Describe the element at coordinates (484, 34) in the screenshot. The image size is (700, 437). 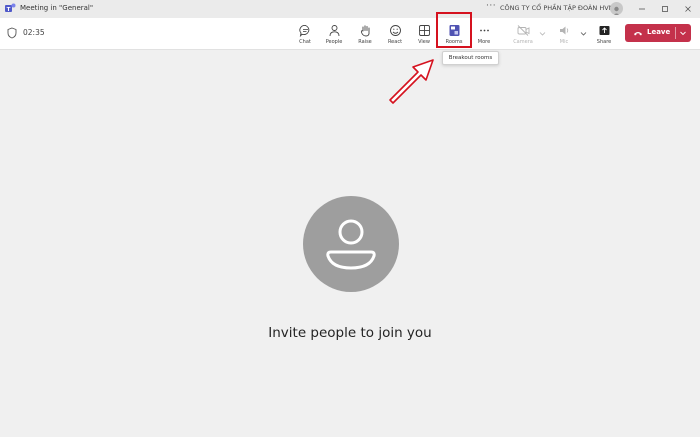
I see `more-button: More` at that location.